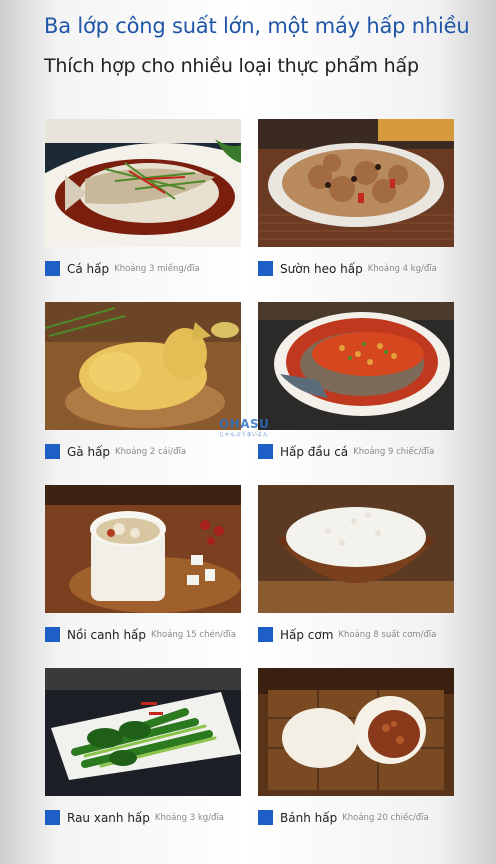 Image resolution: width=496 pixels, height=864 pixels. Describe the element at coordinates (107, 634) in the screenshot. I see `food-name: Nồi canh hấp` at that location.